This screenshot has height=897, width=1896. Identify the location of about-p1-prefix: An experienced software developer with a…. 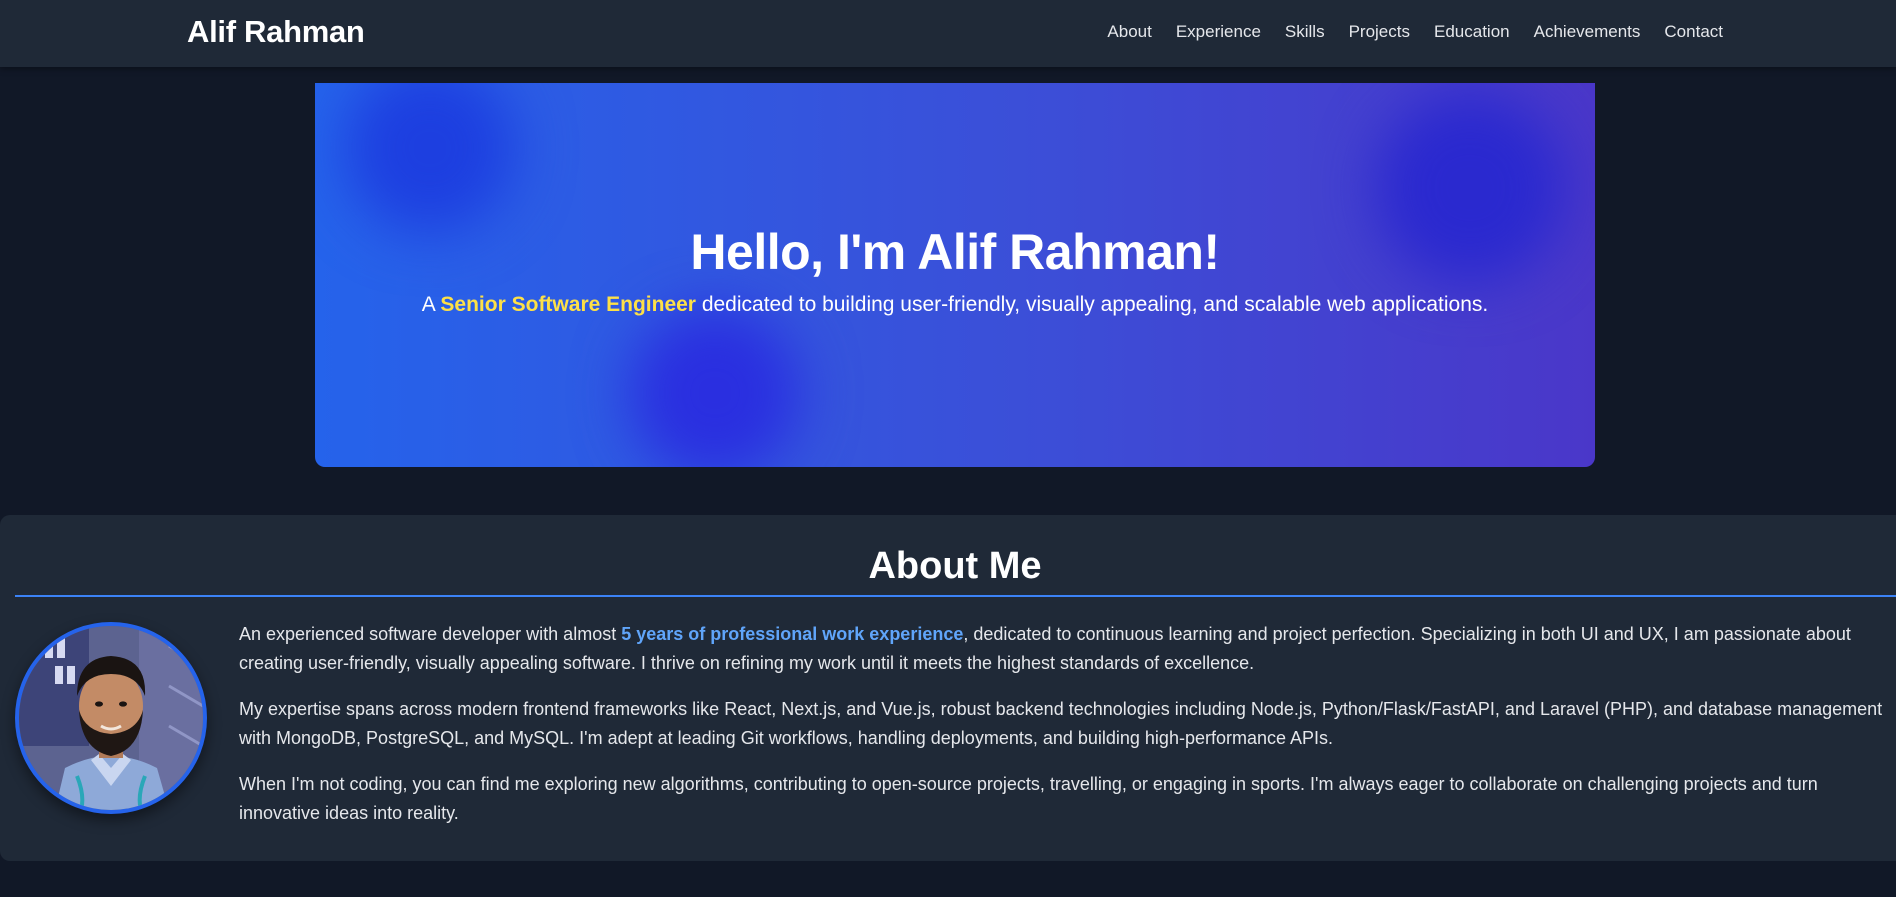
(430, 634).